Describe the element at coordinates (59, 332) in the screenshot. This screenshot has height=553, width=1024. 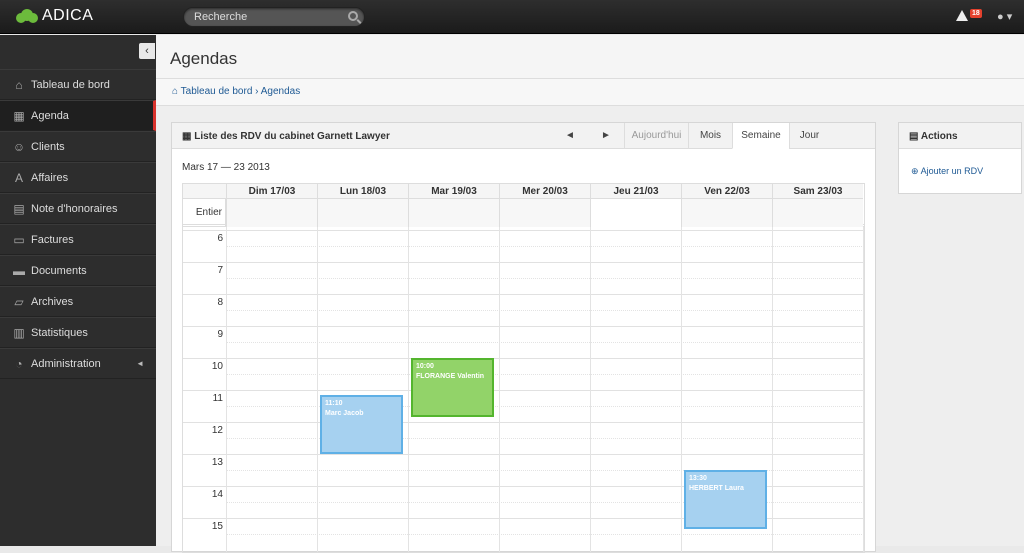
I see `sidebar-item-label: Statistiques` at that location.